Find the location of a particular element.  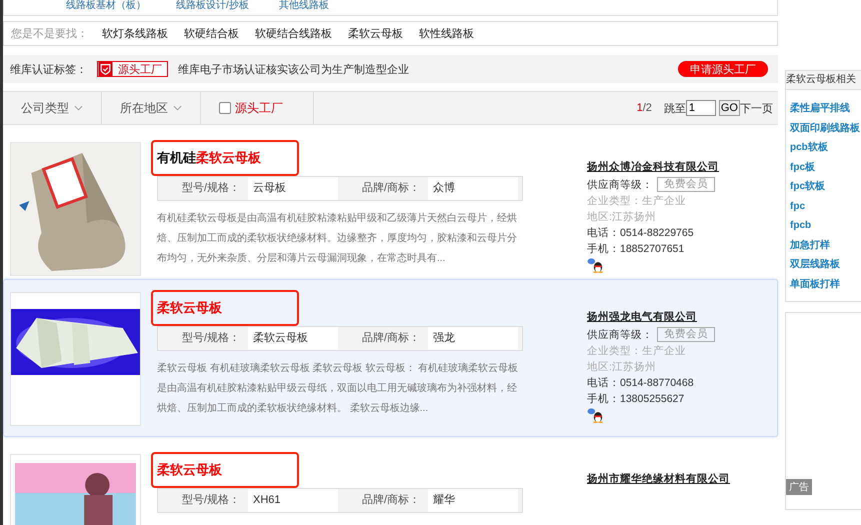

suggestion-label: 您是不是要找： is located at coordinates (49, 34).